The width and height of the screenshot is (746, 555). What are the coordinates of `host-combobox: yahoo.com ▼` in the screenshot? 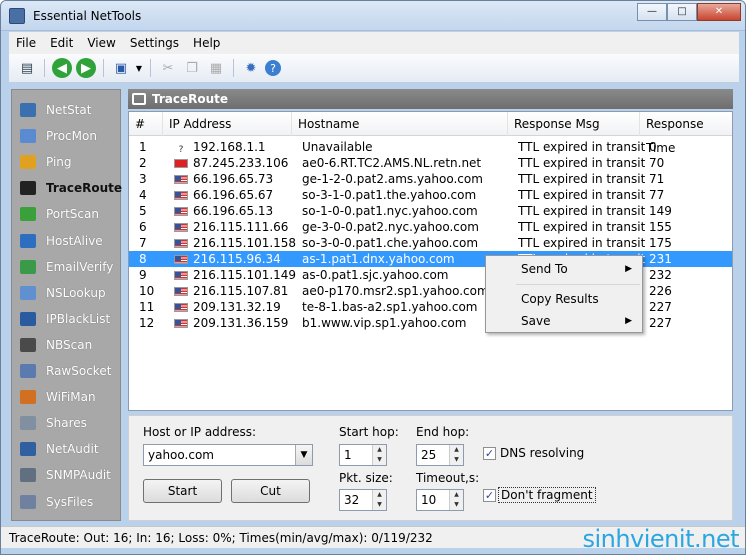 It's located at (228, 455).